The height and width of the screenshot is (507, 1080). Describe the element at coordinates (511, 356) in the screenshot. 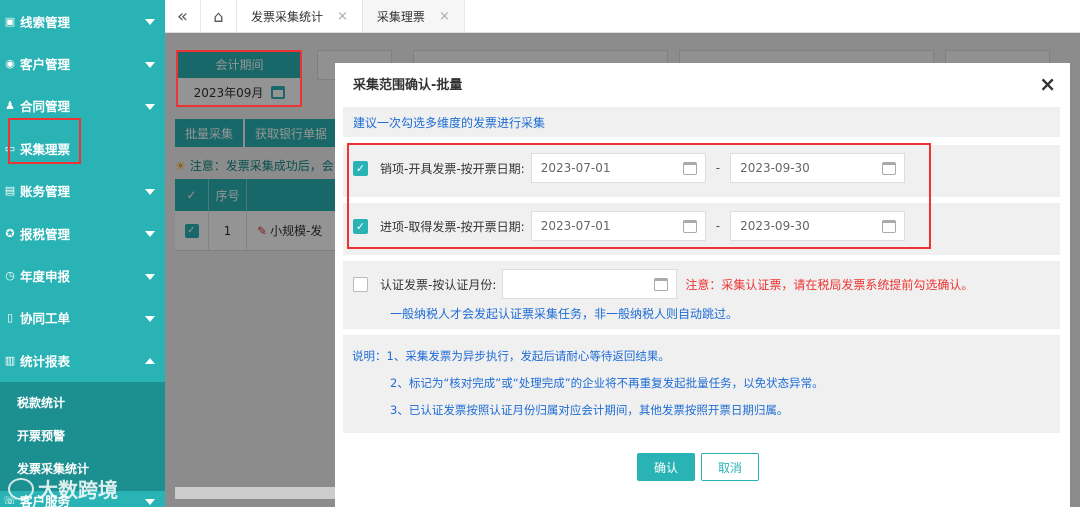

I see `note-line-1: 说明：1、采集发票为异步执行，发起后请耐心等待返回结果。` at that location.